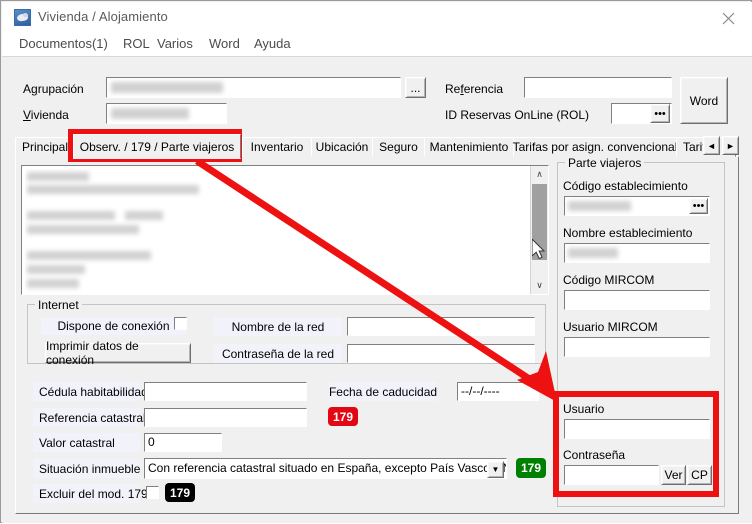 This screenshot has width=752, height=524. What do you see at coordinates (63, 43) in the screenshot?
I see `menu-item-documentos: Documentos(1)` at bounding box center [63, 43].